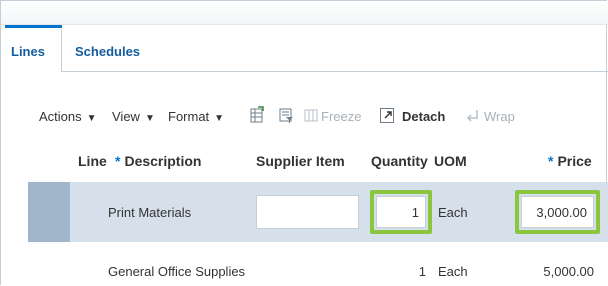 This screenshot has width=608, height=286. I want to click on tabs-baseline, so click(334, 71).